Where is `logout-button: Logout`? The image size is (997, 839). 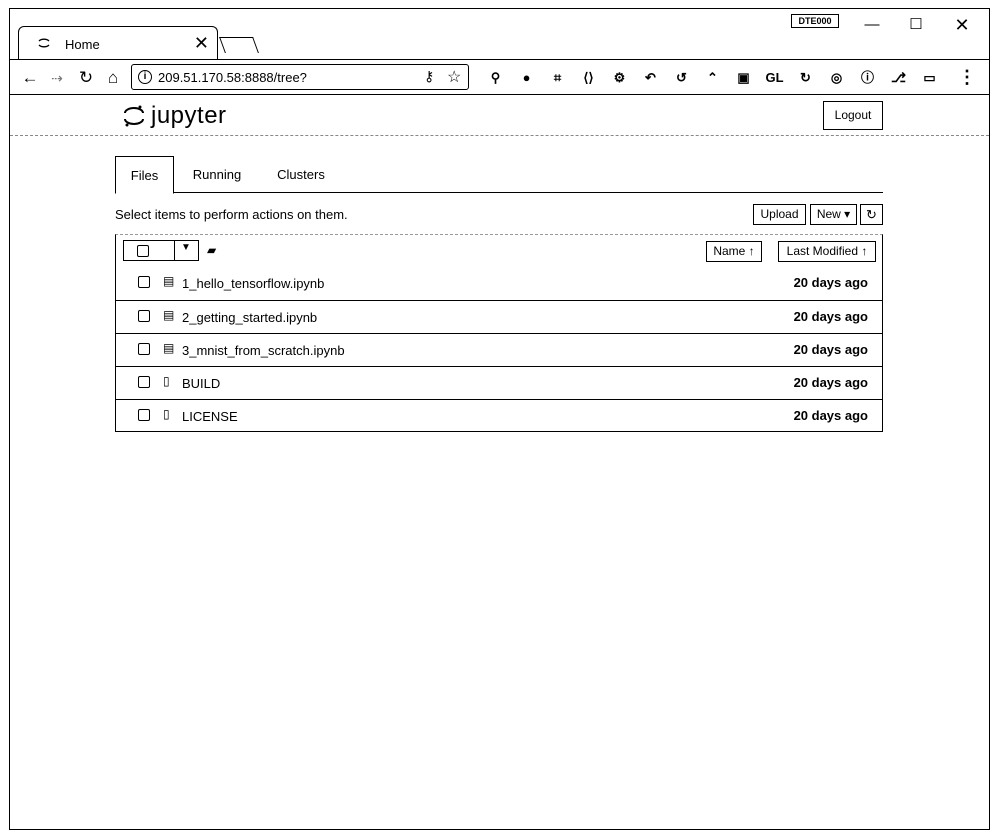 logout-button: Logout is located at coordinates (853, 115).